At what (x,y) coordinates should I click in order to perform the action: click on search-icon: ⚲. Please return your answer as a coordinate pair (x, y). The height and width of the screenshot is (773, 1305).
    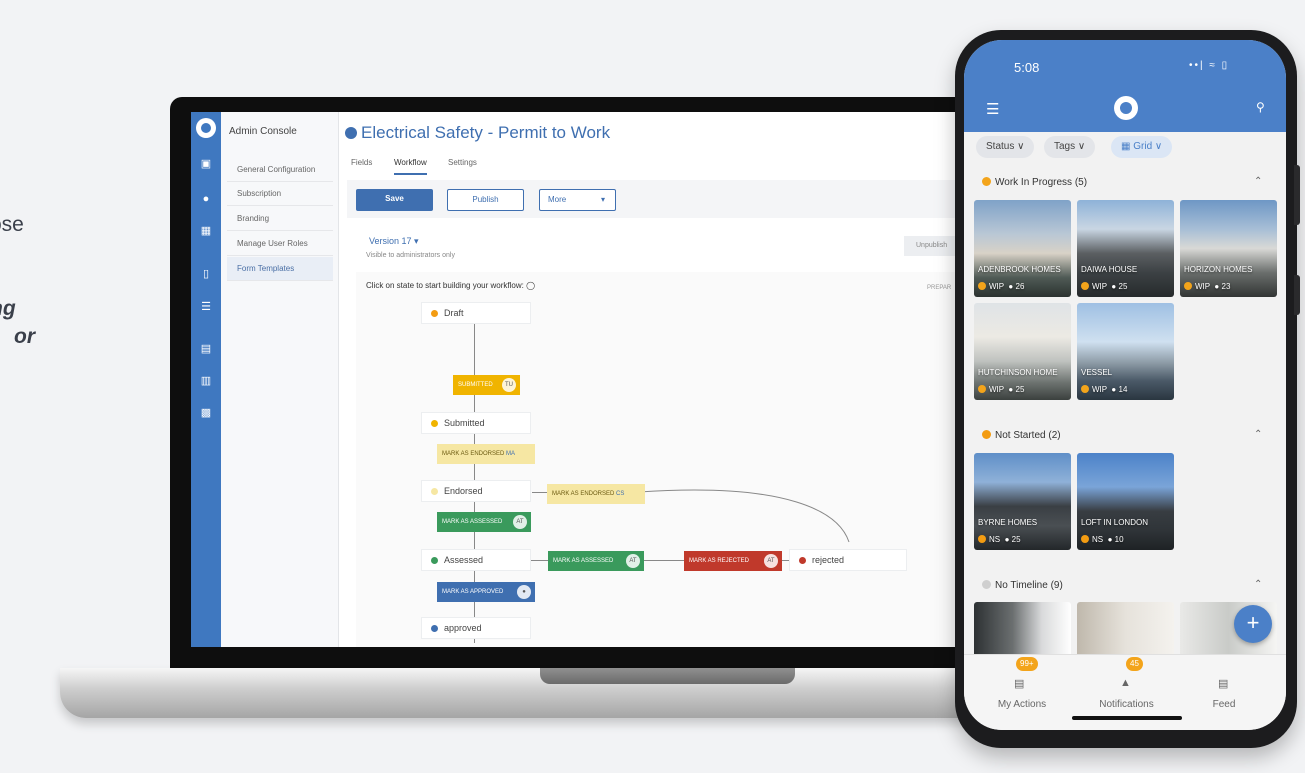
    Looking at the image, I should click on (1260, 107).